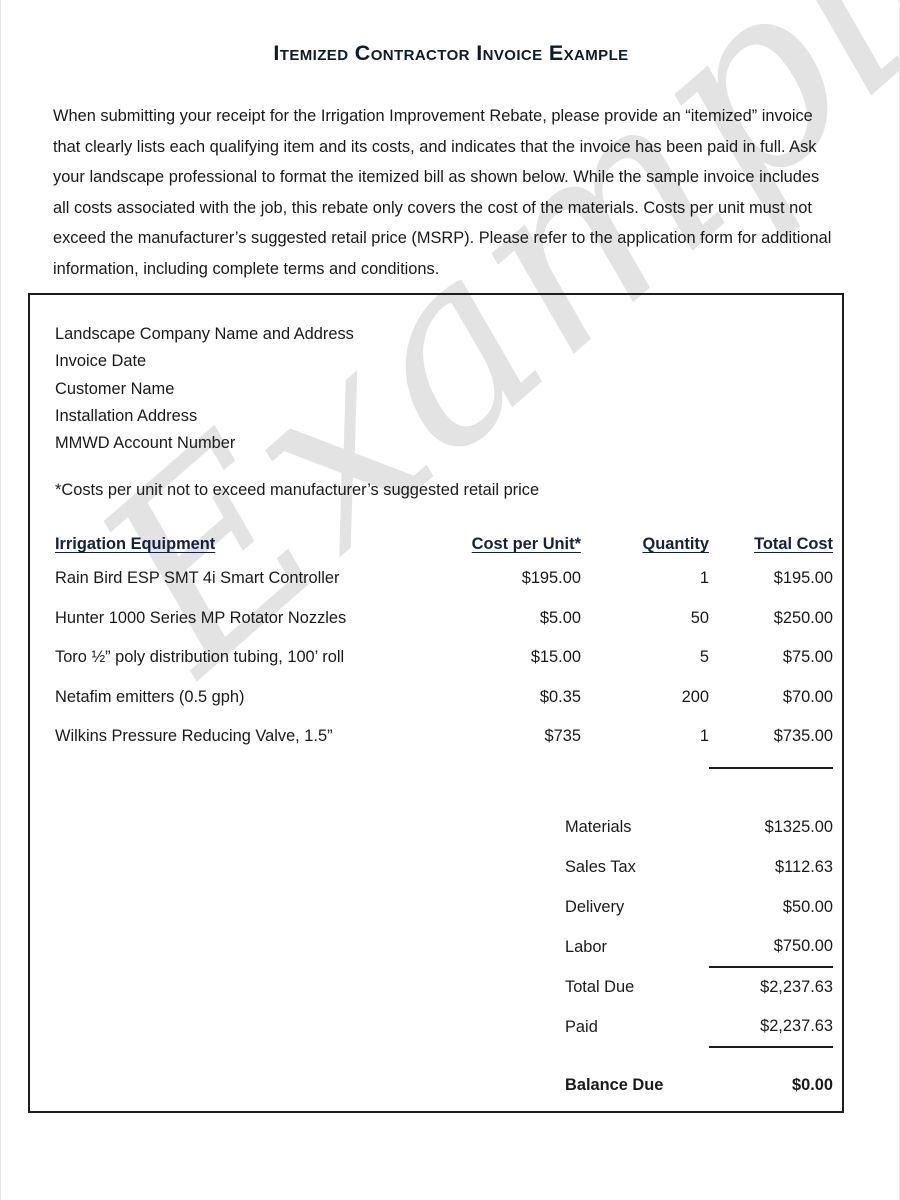 The image size is (900, 1200). What do you see at coordinates (699, 1056) in the screenshot?
I see `summary-spacer-row` at bounding box center [699, 1056].